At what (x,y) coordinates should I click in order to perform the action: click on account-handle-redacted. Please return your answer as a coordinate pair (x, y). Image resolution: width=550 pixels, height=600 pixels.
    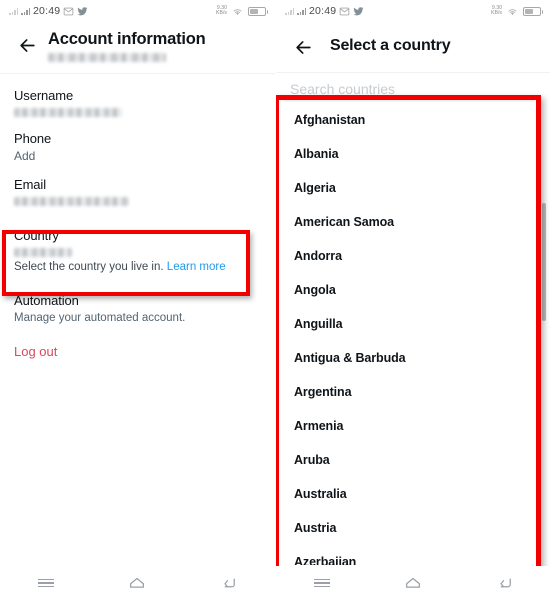
    Looking at the image, I should click on (107, 57).